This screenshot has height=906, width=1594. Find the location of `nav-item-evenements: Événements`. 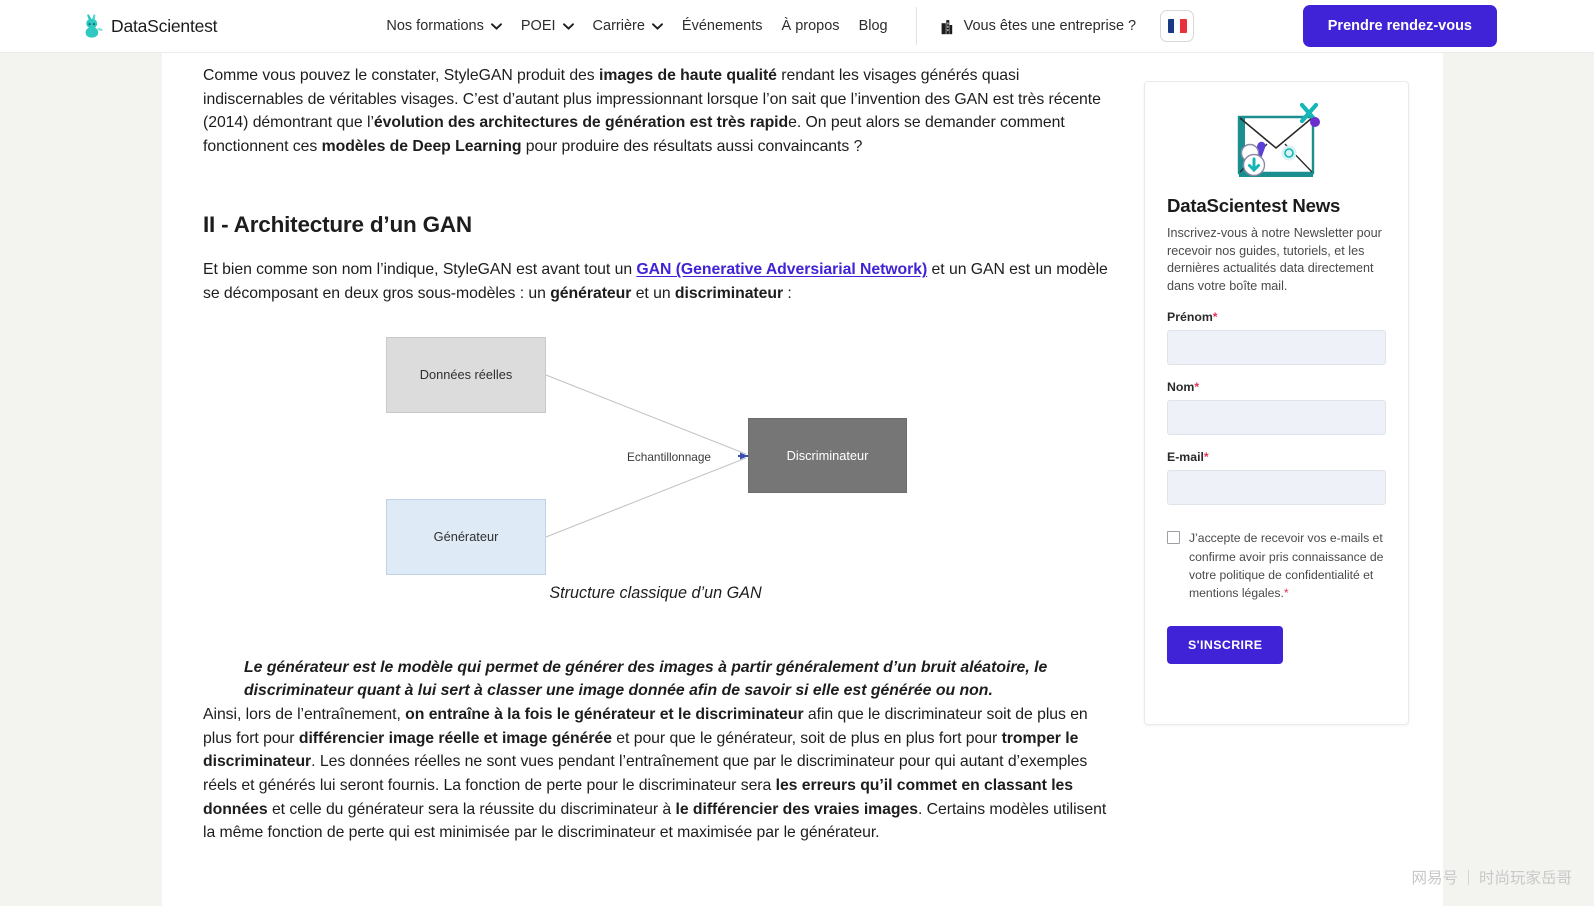

nav-item-evenements: Événements is located at coordinates (722, 26).